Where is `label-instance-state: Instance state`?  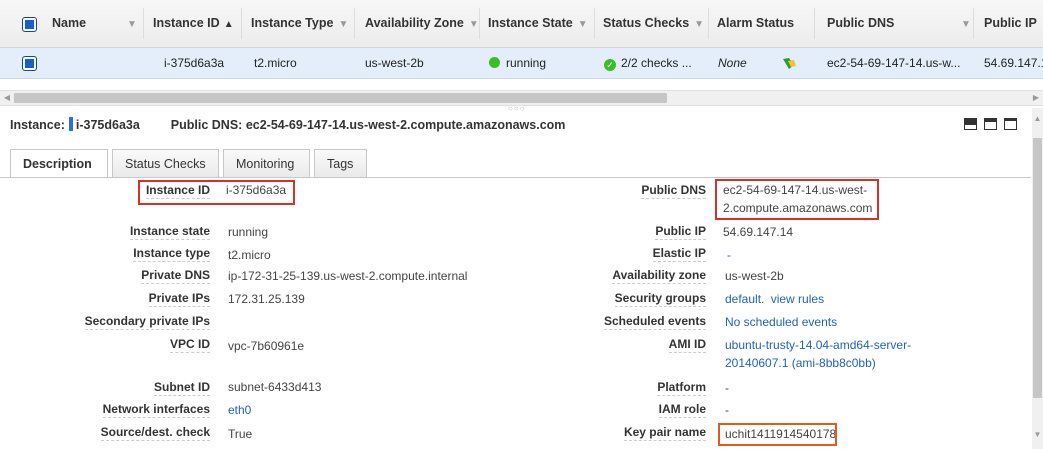 label-instance-state: Instance state is located at coordinates (169, 232).